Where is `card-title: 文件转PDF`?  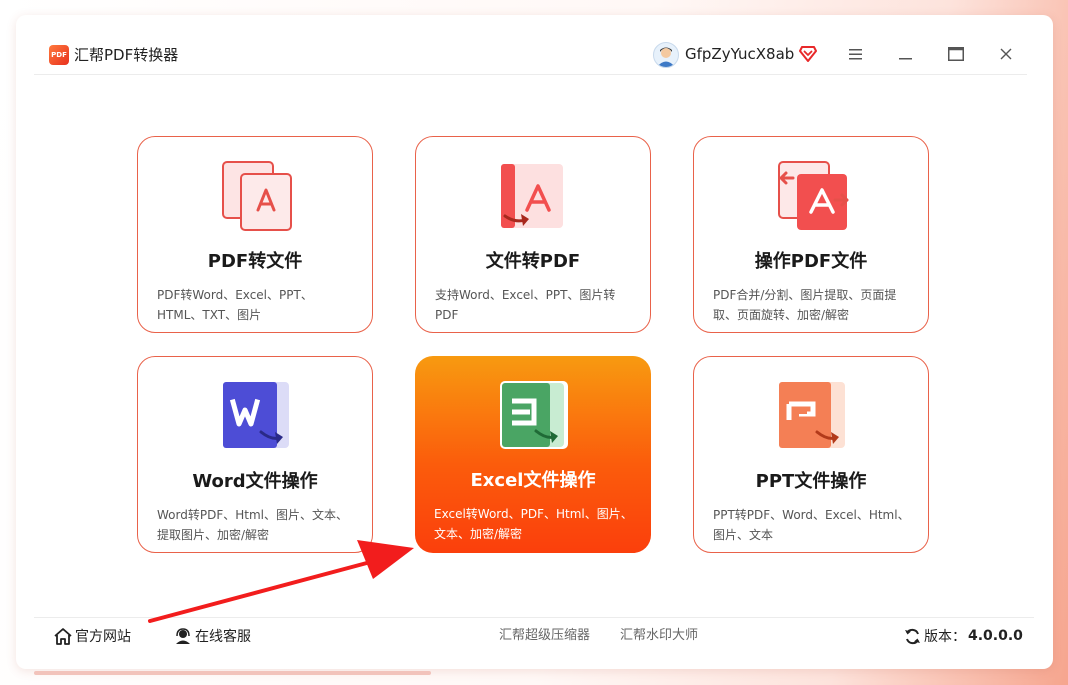
card-title: 文件转PDF is located at coordinates (533, 261).